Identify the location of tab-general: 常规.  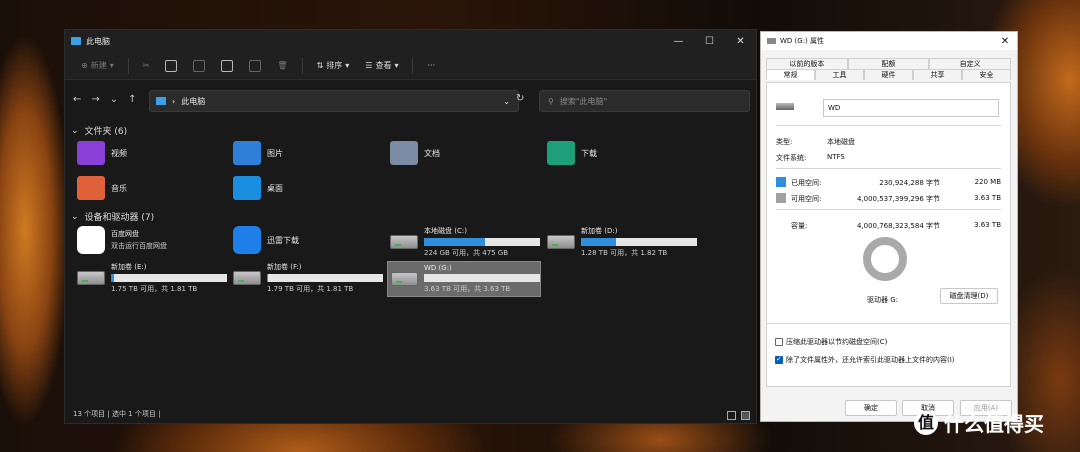
(790, 74).